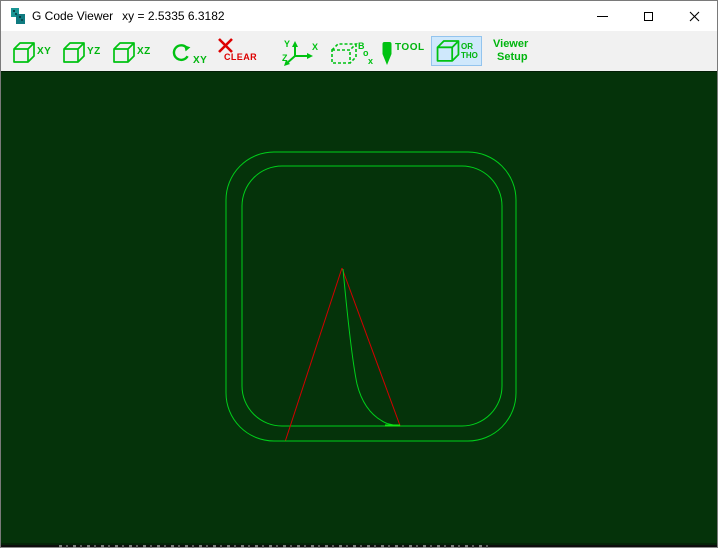  I want to click on maximize-button, so click(648, 16).